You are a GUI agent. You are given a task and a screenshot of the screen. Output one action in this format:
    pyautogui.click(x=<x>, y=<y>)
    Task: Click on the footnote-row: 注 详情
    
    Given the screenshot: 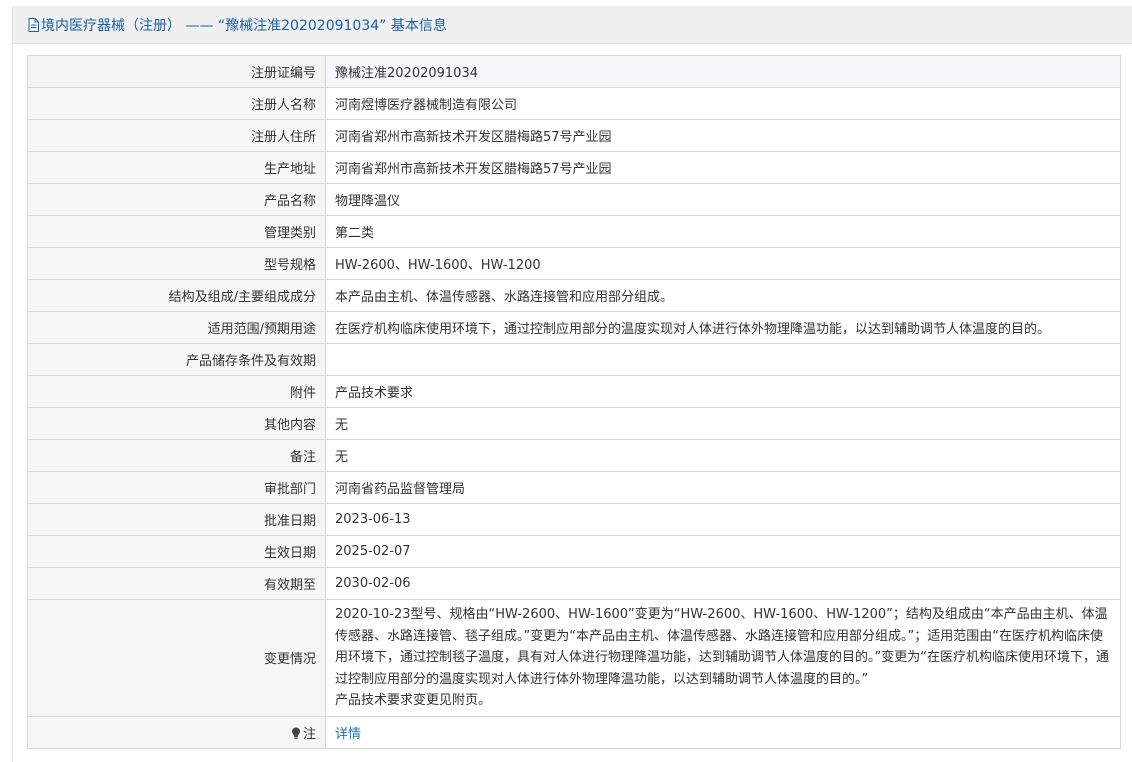 What is the action you would take?
    pyautogui.click(x=574, y=732)
    